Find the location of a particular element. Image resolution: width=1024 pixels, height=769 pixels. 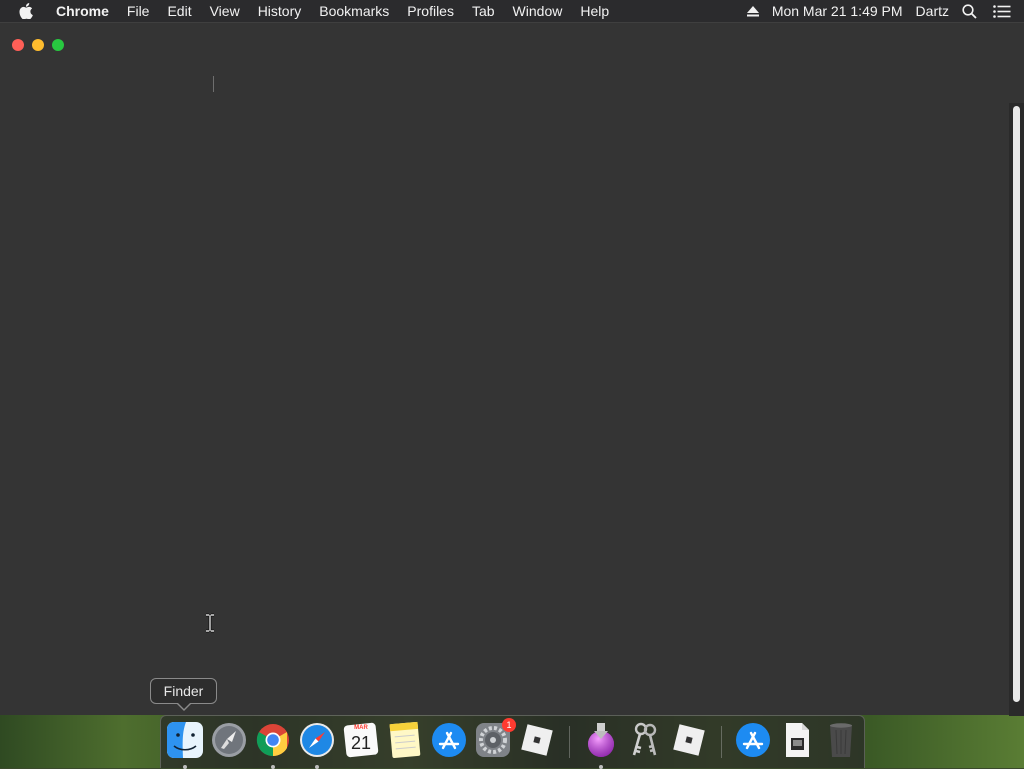

dock: MAR 21 1 is located at coordinates (512, 742).